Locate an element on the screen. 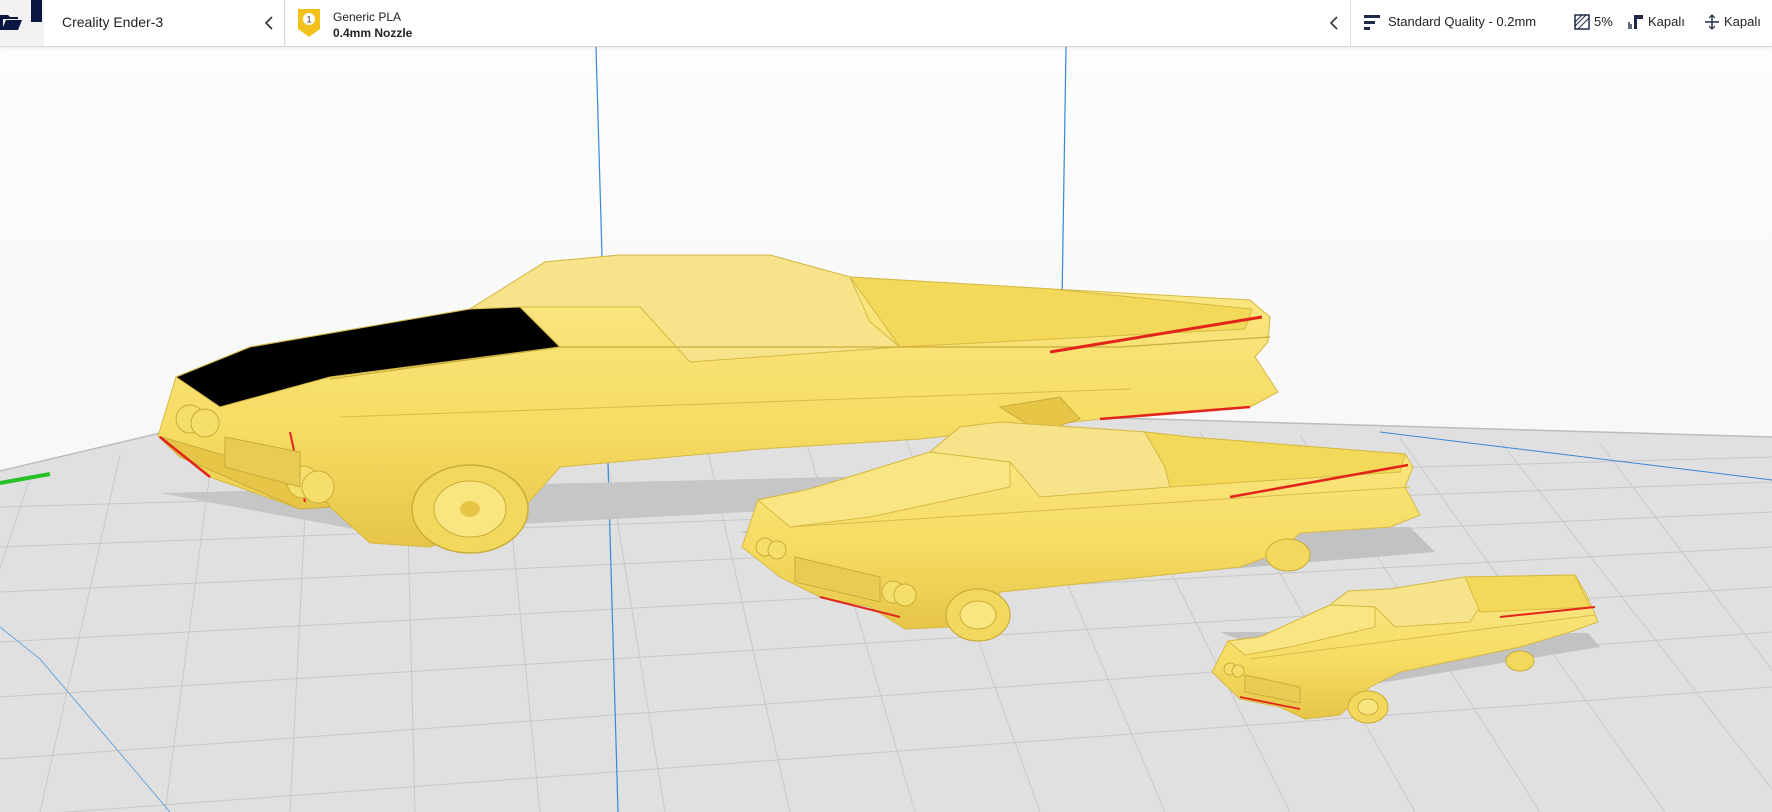 The width and height of the screenshot is (1772, 812). quality-profile: Standard Quality - 0.2mm is located at coordinates (1462, 21).